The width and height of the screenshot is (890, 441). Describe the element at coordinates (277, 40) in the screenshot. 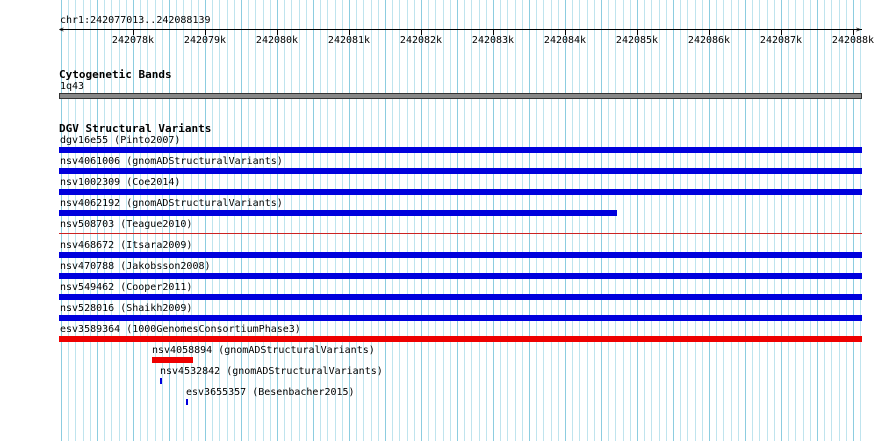

I see `ruler-tick-label: 242080k` at that location.